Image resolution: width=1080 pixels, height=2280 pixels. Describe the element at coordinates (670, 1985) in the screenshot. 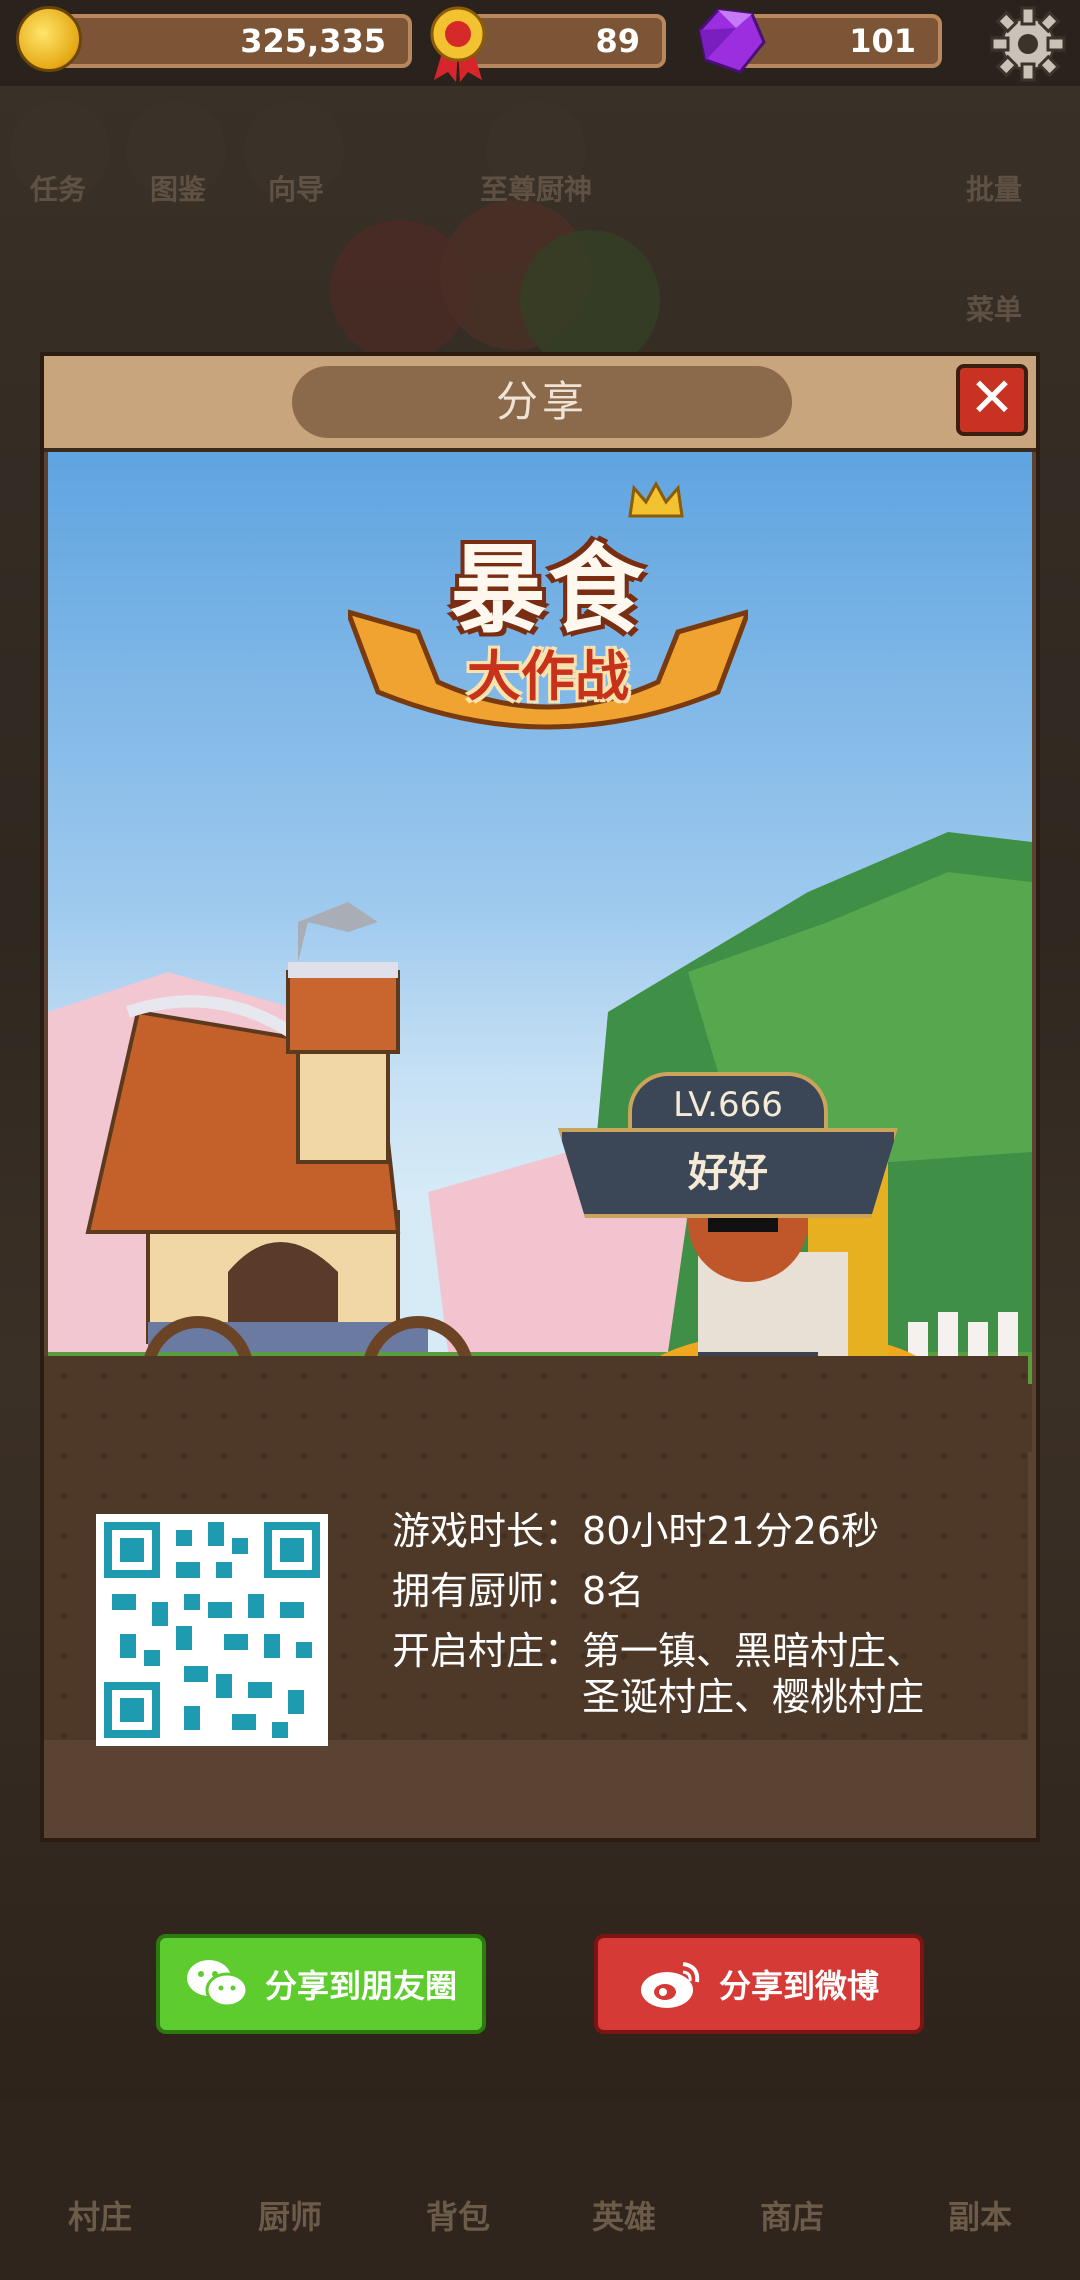

I see `weibo-icon` at that location.